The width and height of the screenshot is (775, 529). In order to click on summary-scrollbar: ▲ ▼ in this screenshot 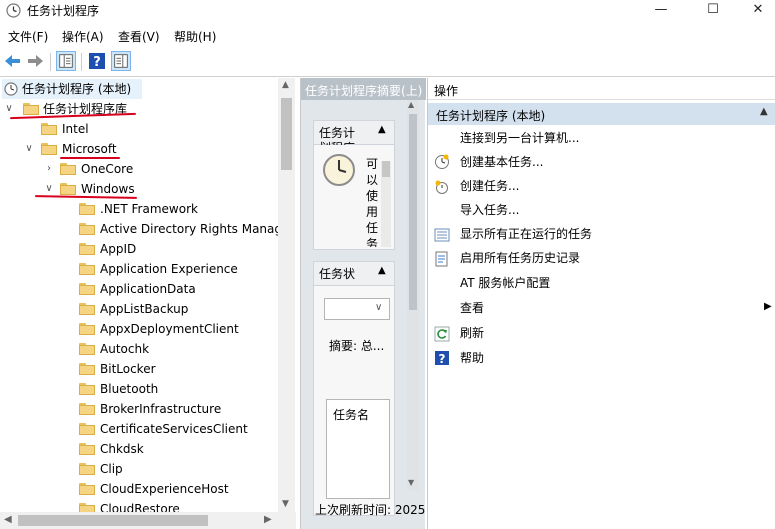, I will do `click(413, 295)`.